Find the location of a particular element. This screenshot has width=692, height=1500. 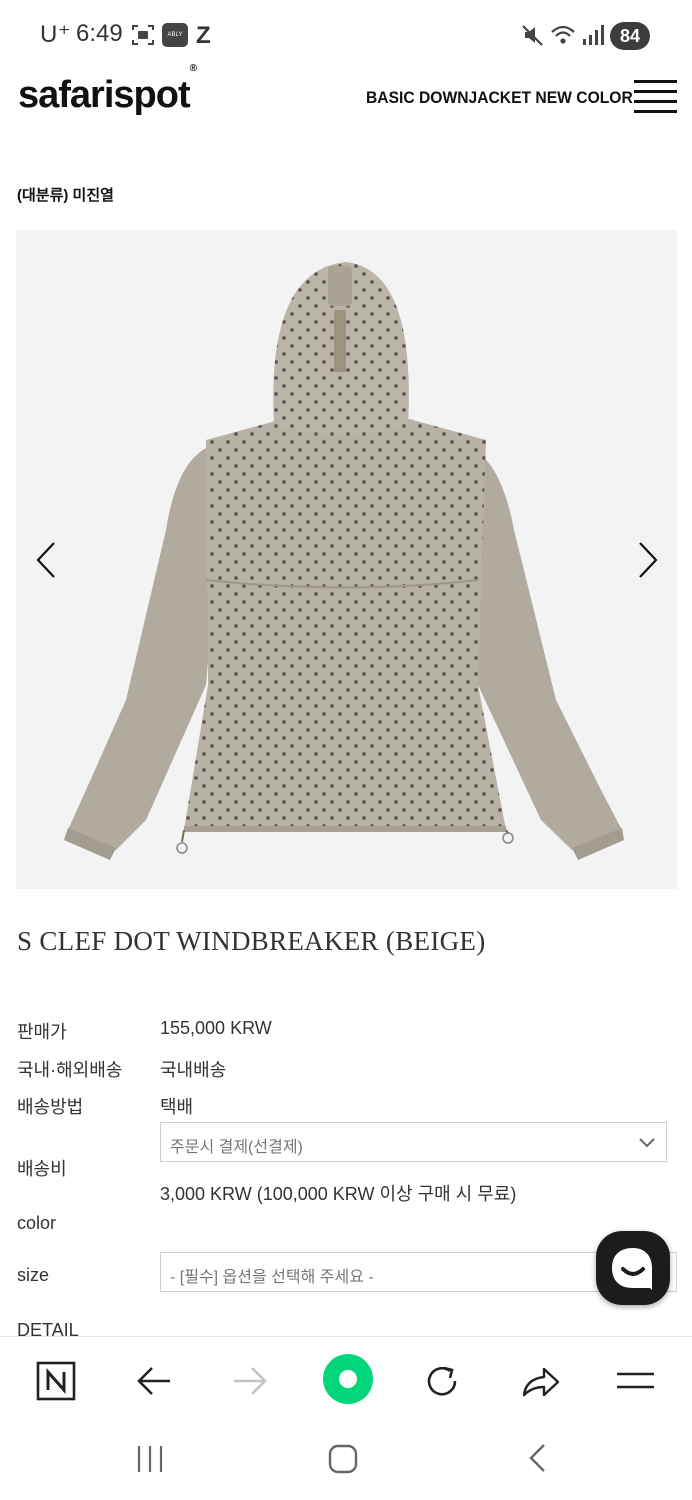

mute-icon is located at coordinates (532, 35).